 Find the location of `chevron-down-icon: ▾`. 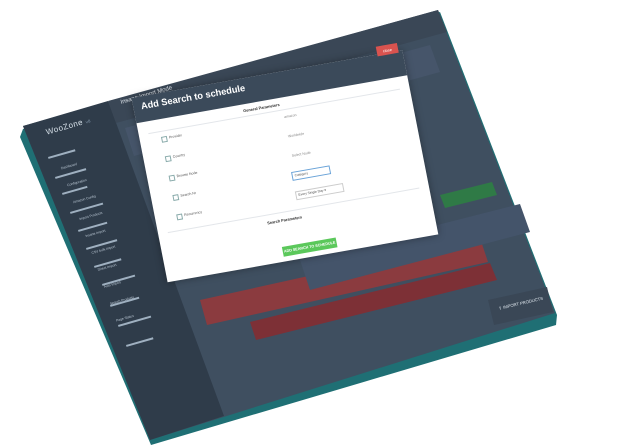

chevron-down-icon: ▾ is located at coordinates (325, 190).